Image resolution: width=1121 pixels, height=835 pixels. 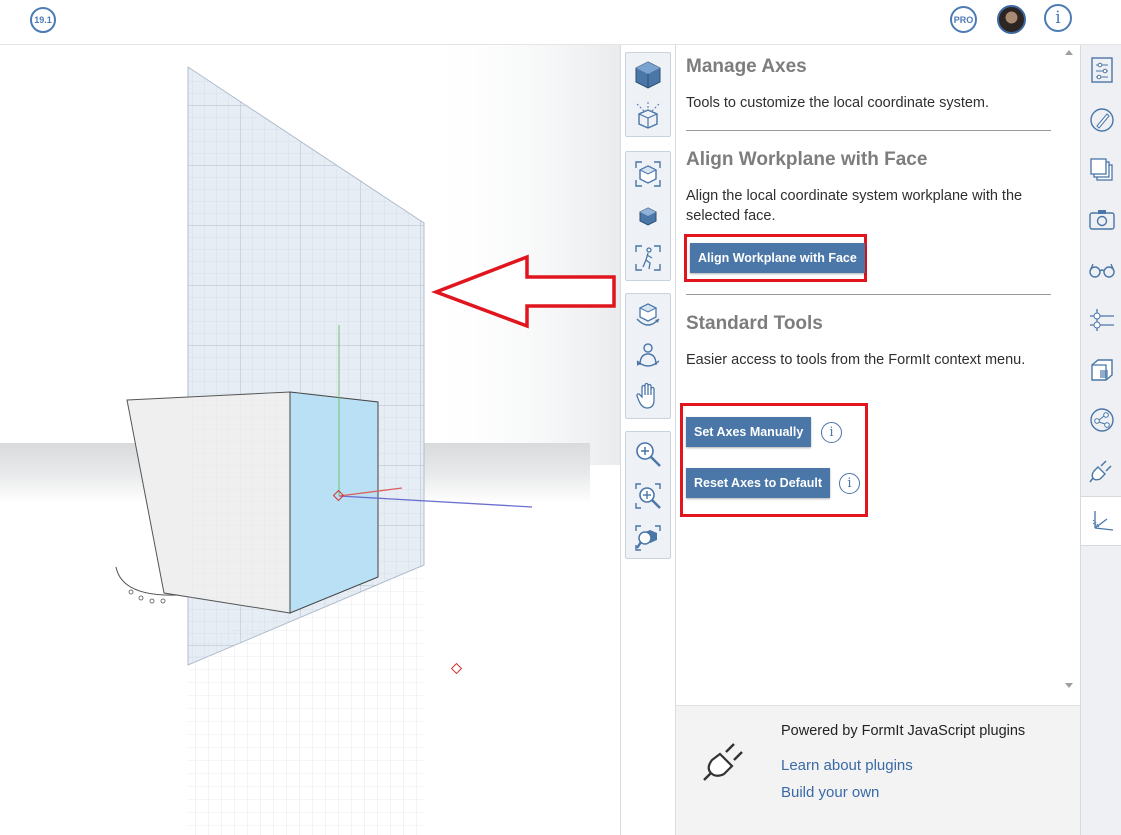 I want to click on avatar, so click(x=1011, y=19).